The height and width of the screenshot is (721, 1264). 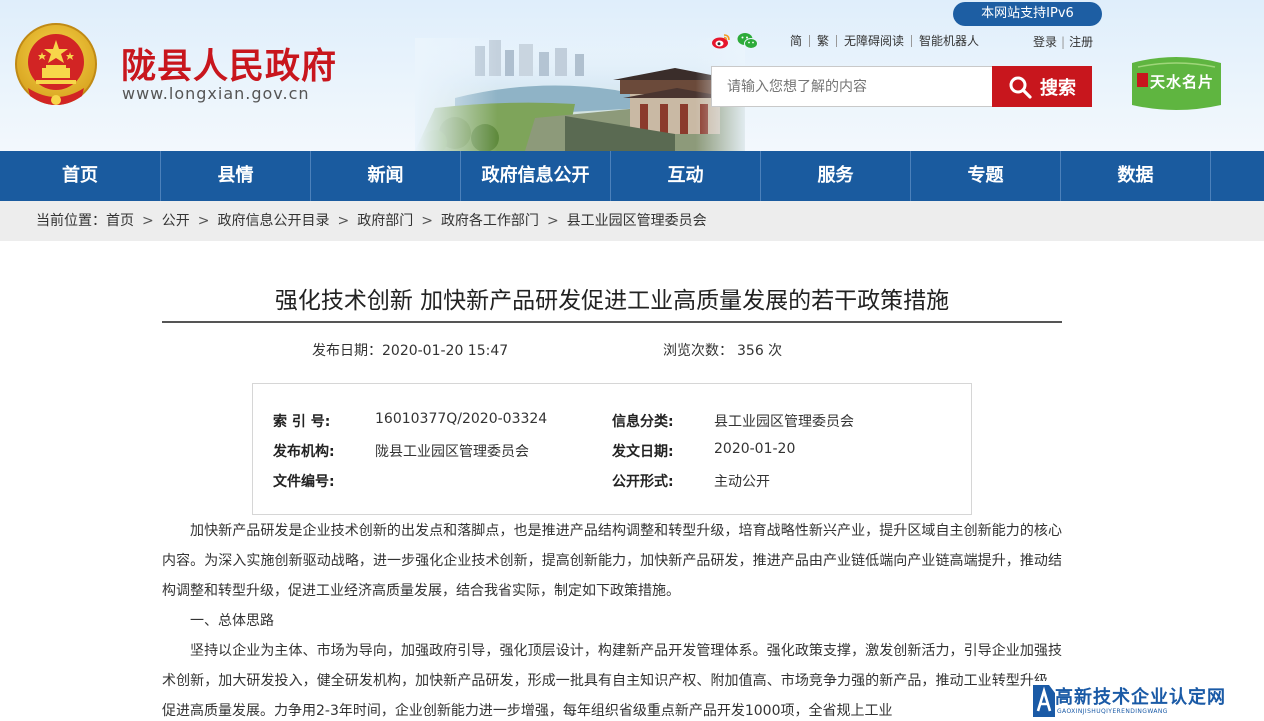 I want to click on category-label: 信息分类:, so click(x=643, y=422).